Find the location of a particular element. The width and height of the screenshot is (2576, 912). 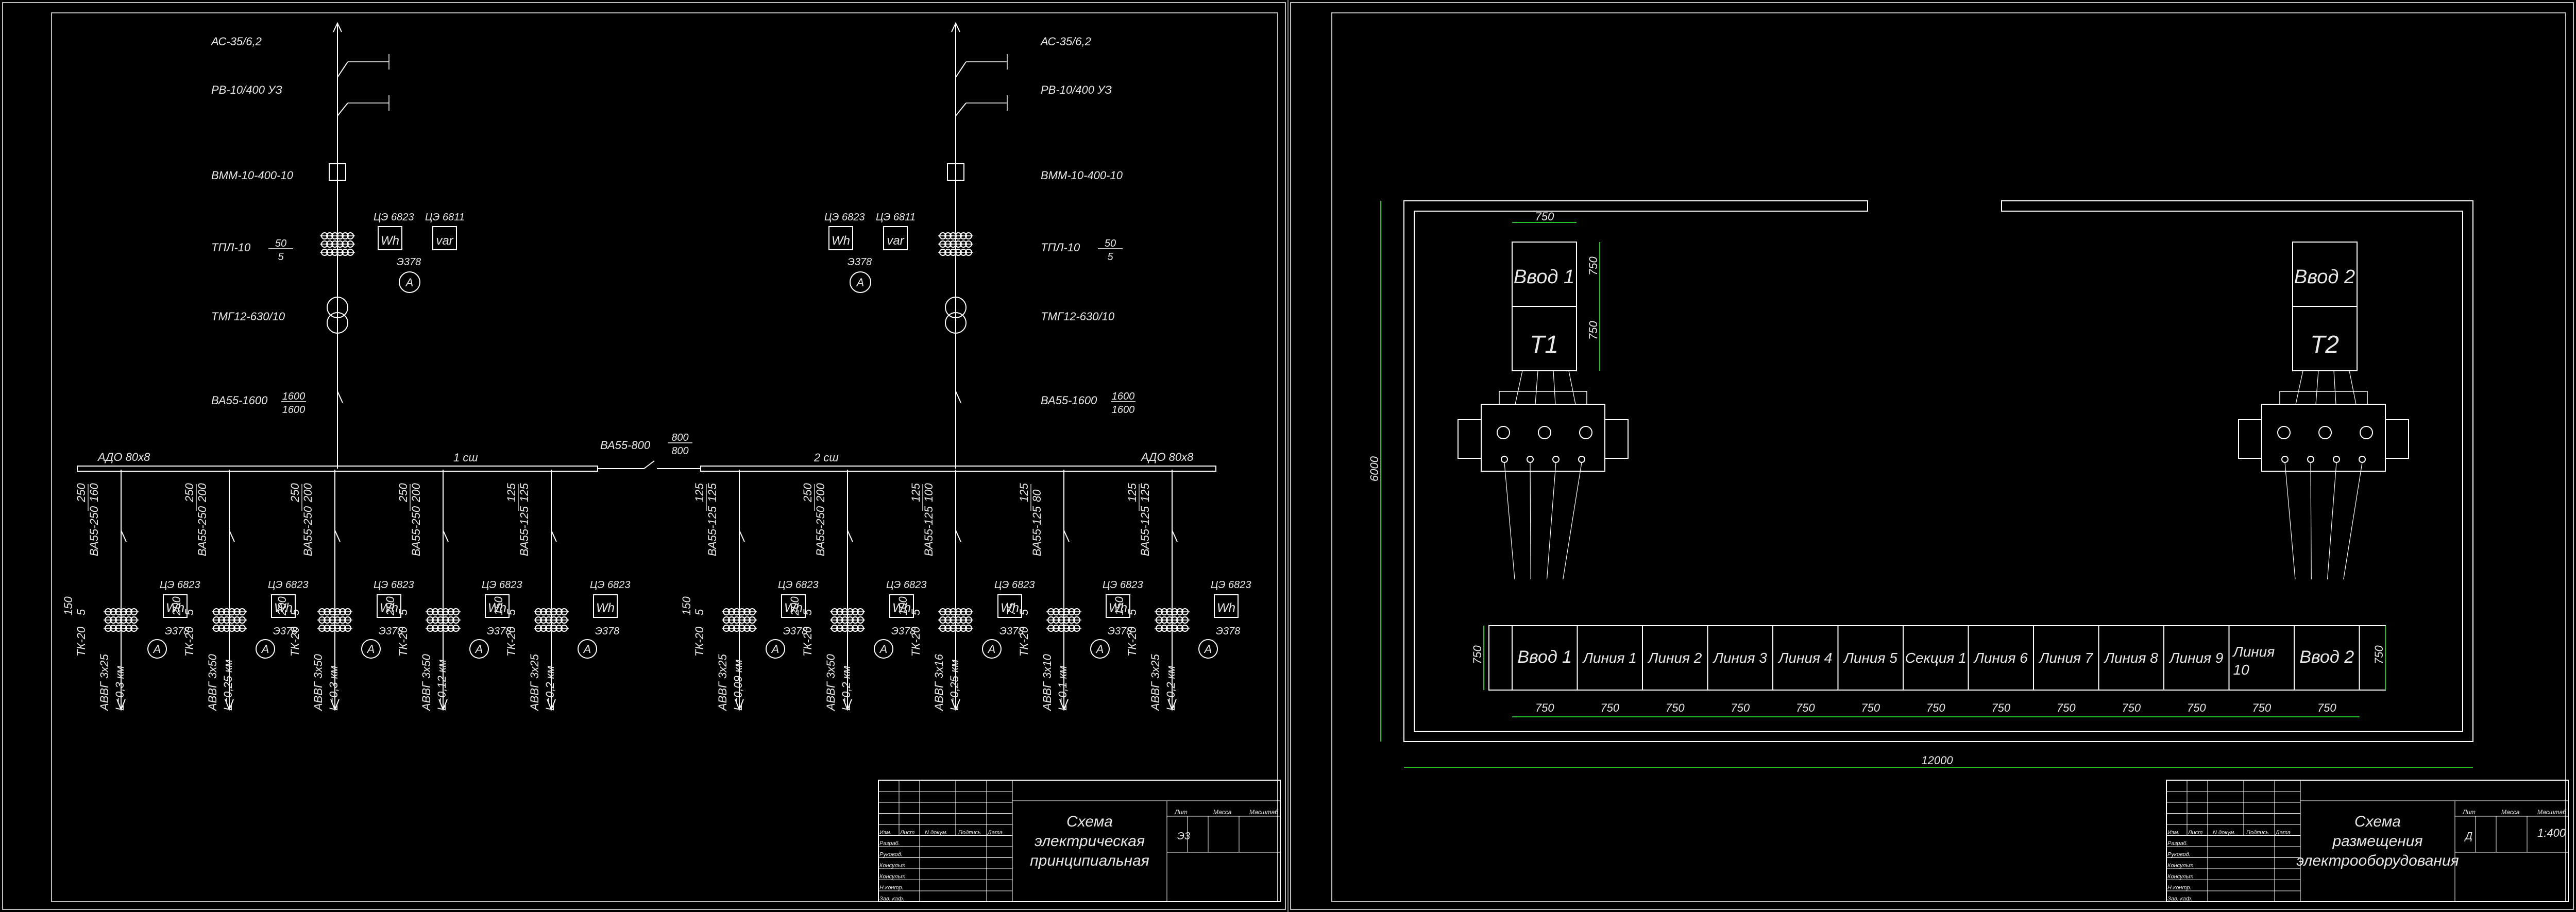

fraction-num: 1600 is located at coordinates (294, 396).